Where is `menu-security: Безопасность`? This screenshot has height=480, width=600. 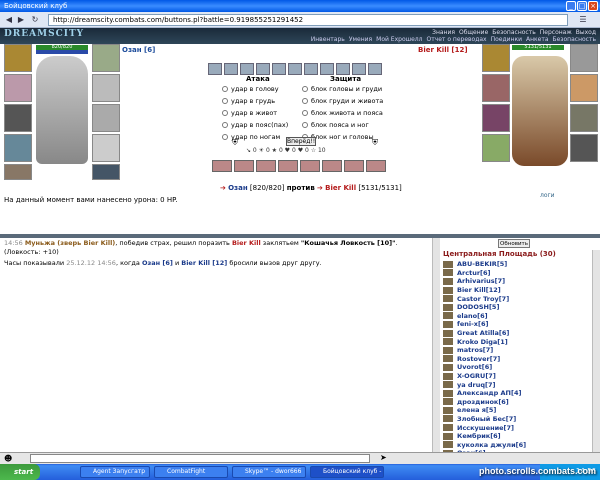
menu-security: Безопасность is located at coordinates (514, 32).